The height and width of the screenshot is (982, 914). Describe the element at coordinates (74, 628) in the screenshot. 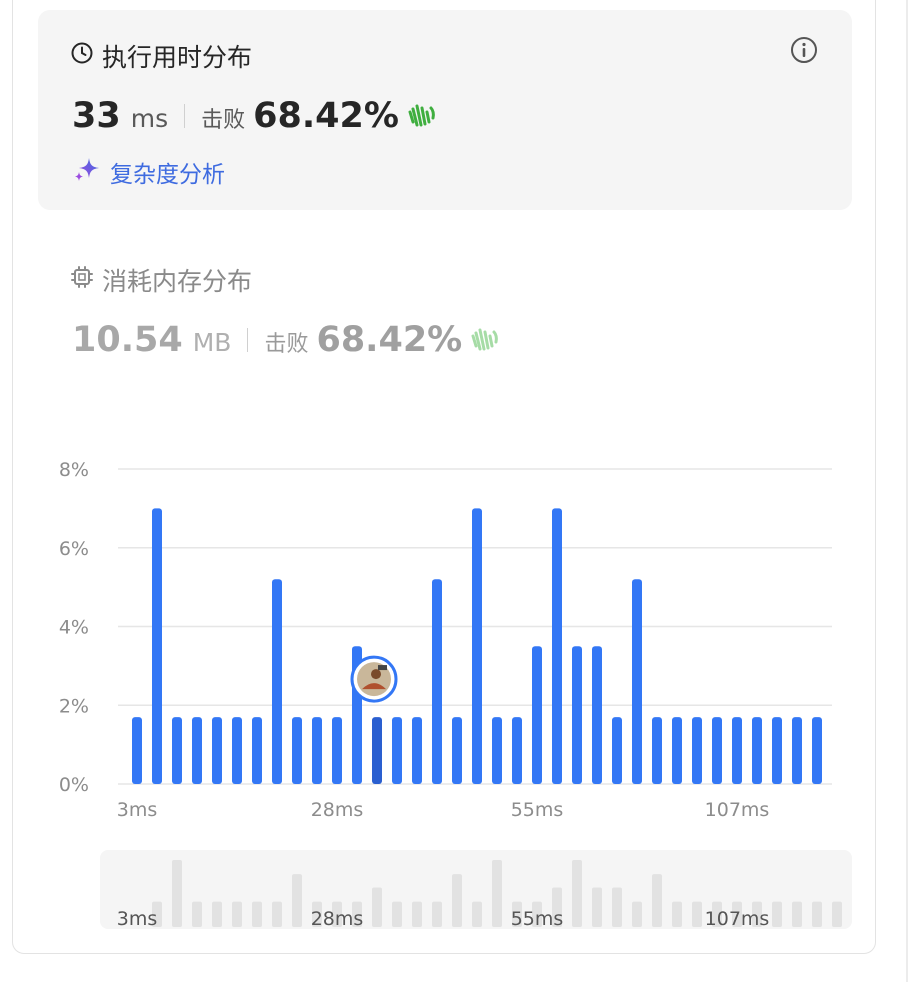

I see `y-tick-label: 4%` at that location.